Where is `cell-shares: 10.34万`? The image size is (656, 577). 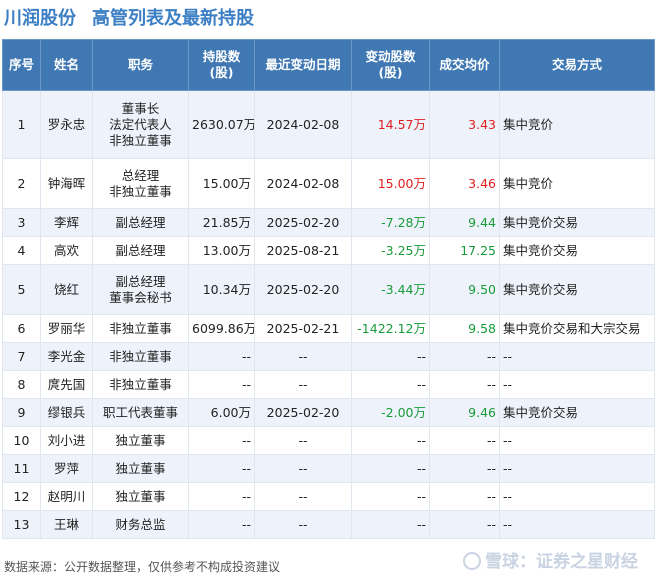
cell-shares: 10.34万 is located at coordinates (221, 289).